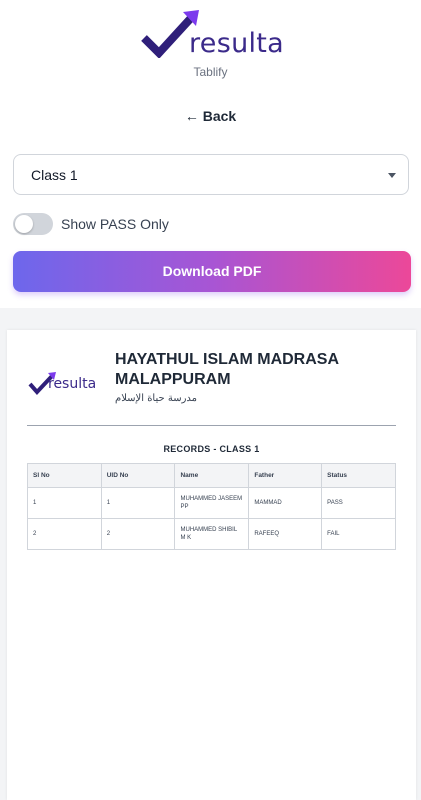  What do you see at coordinates (115, 224) in the screenshot?
I see `pass-only-label: Show PASS Only` at bounding box center [115, 224].